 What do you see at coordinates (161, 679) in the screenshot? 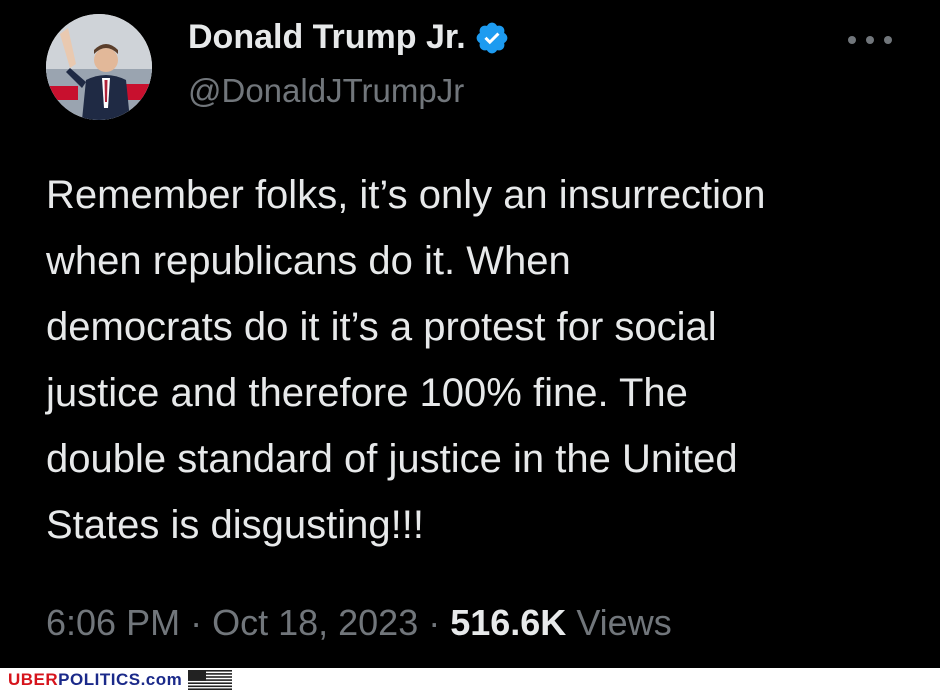
I see `watermark-domain: .com` at bounding box center [161, 679].